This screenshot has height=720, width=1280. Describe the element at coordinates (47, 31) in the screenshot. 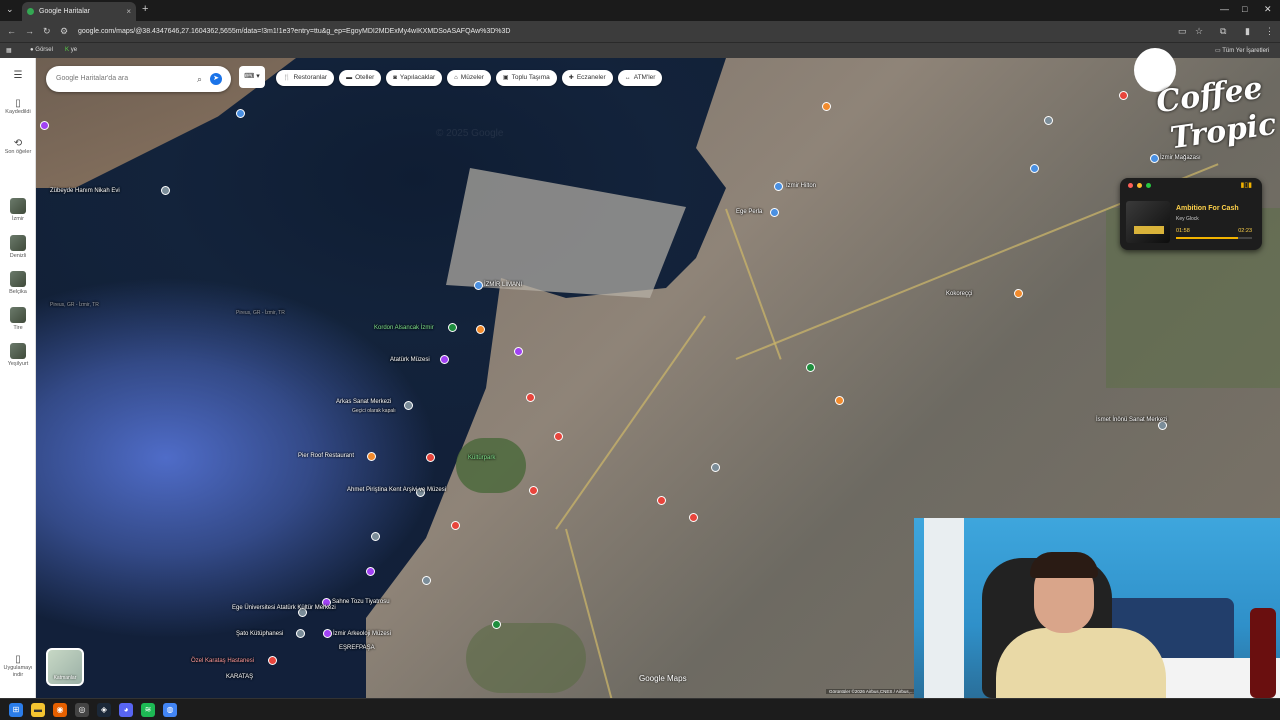

I see `reload-icon: ↻` at that location.